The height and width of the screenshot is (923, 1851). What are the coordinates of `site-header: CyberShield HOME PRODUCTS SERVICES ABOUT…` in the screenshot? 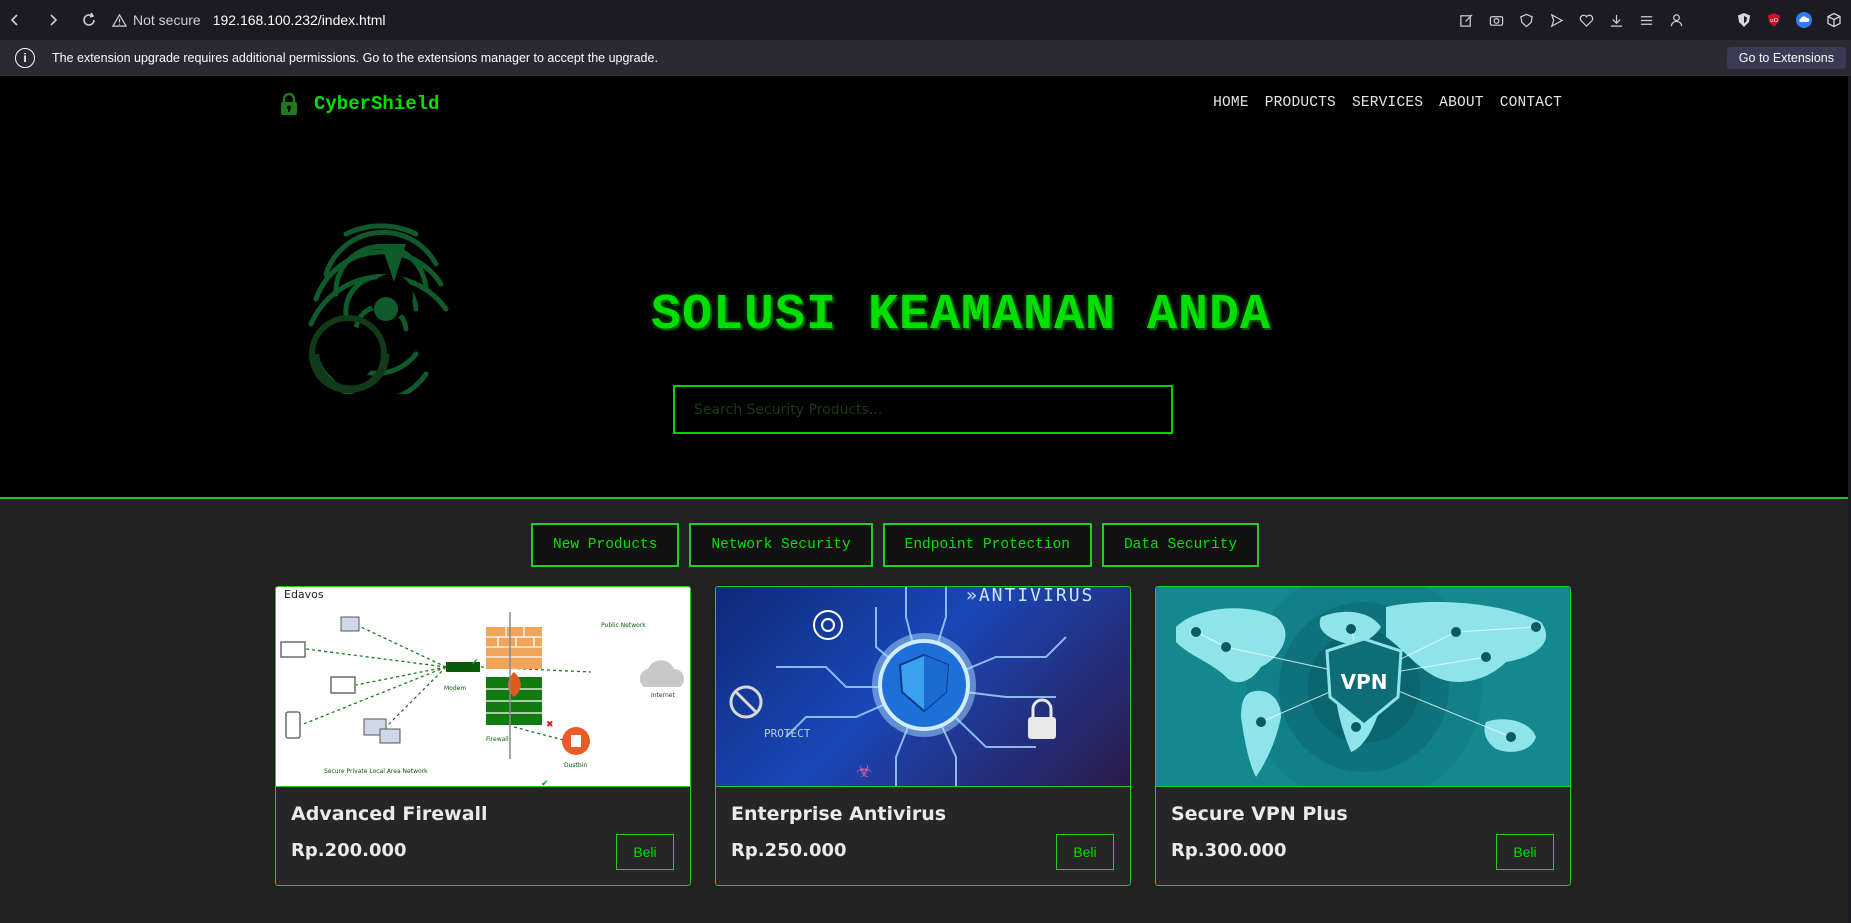 It's located at (924, 104).